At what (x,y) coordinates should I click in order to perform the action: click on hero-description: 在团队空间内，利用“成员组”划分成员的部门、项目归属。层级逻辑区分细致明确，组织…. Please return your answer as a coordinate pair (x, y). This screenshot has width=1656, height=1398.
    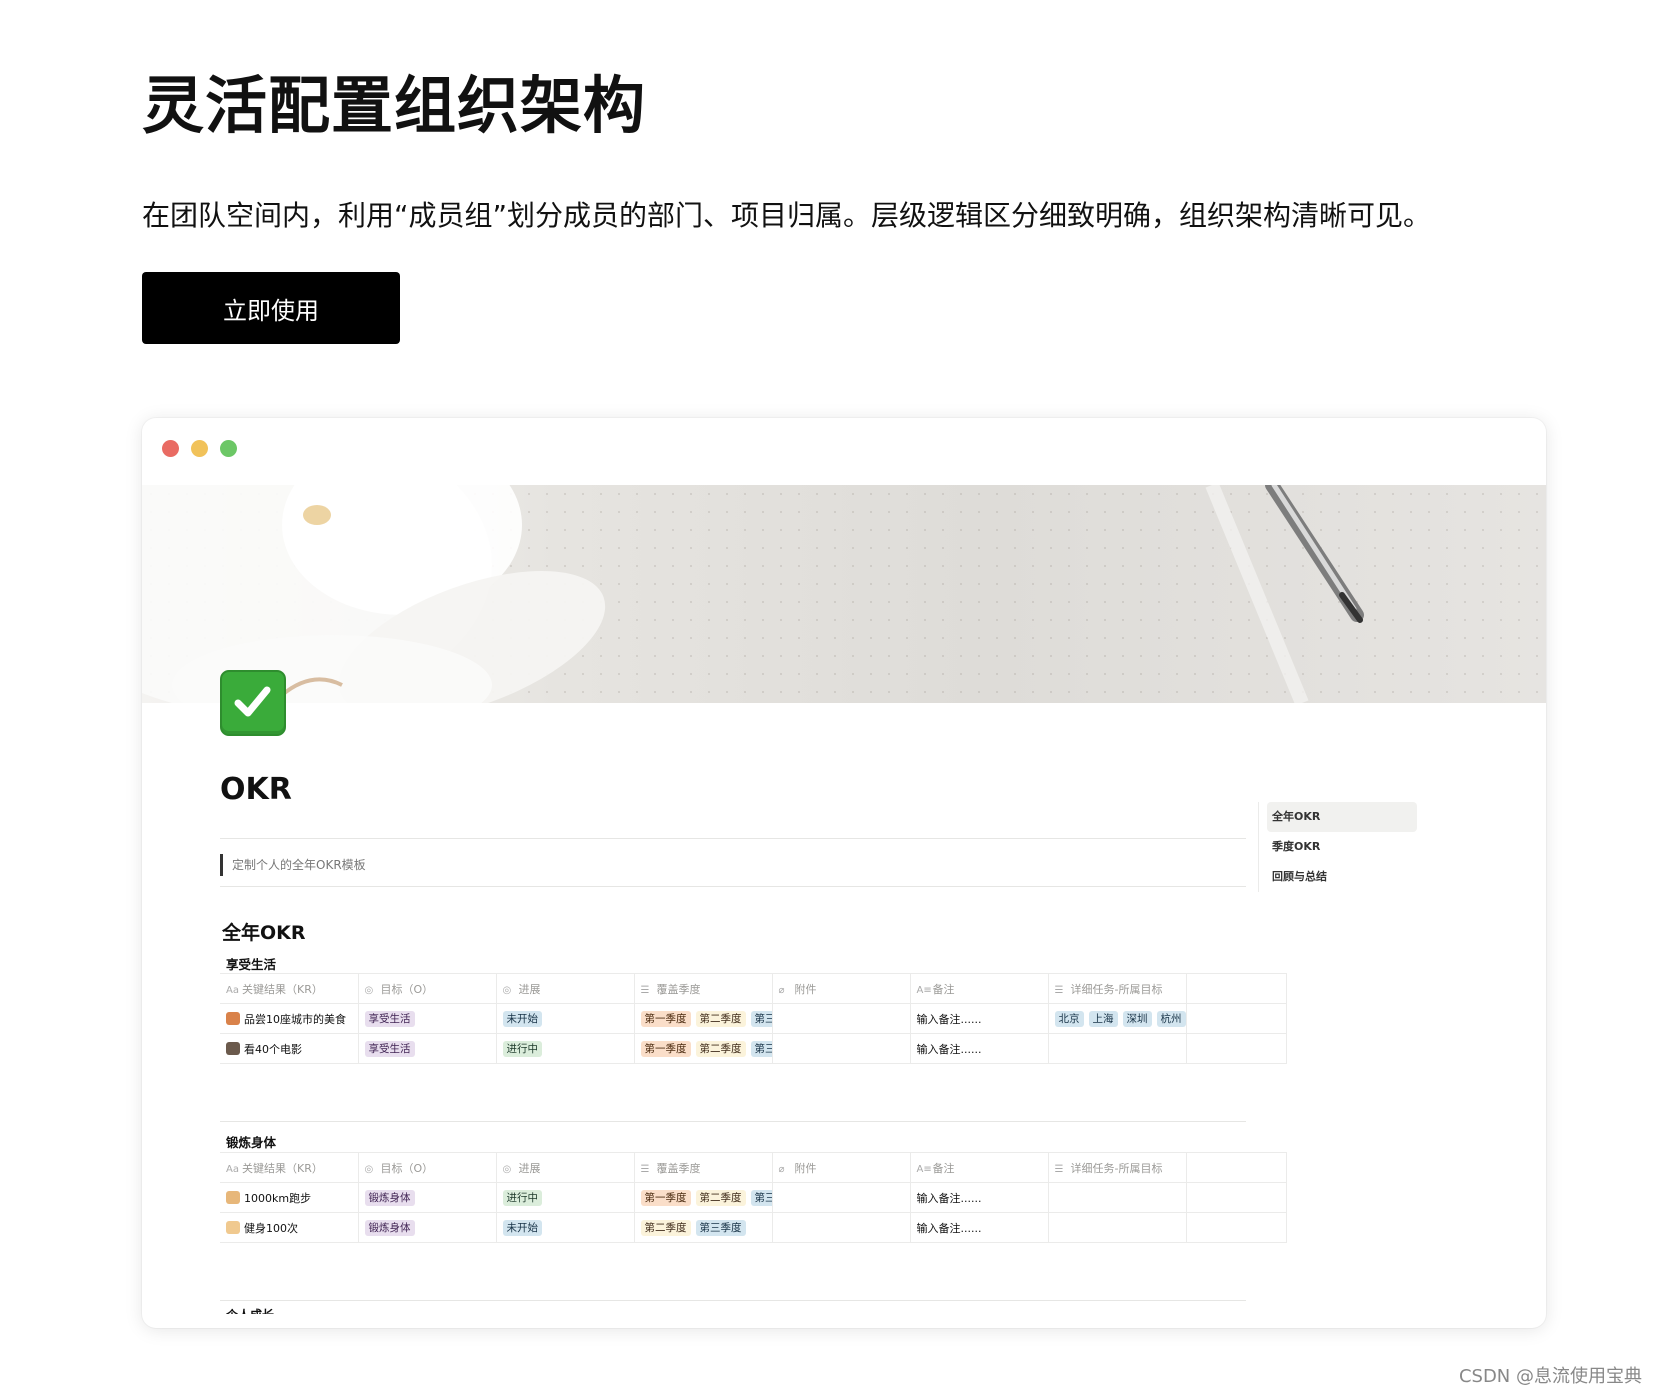
    Looking at the image, I should click on (787, 215).